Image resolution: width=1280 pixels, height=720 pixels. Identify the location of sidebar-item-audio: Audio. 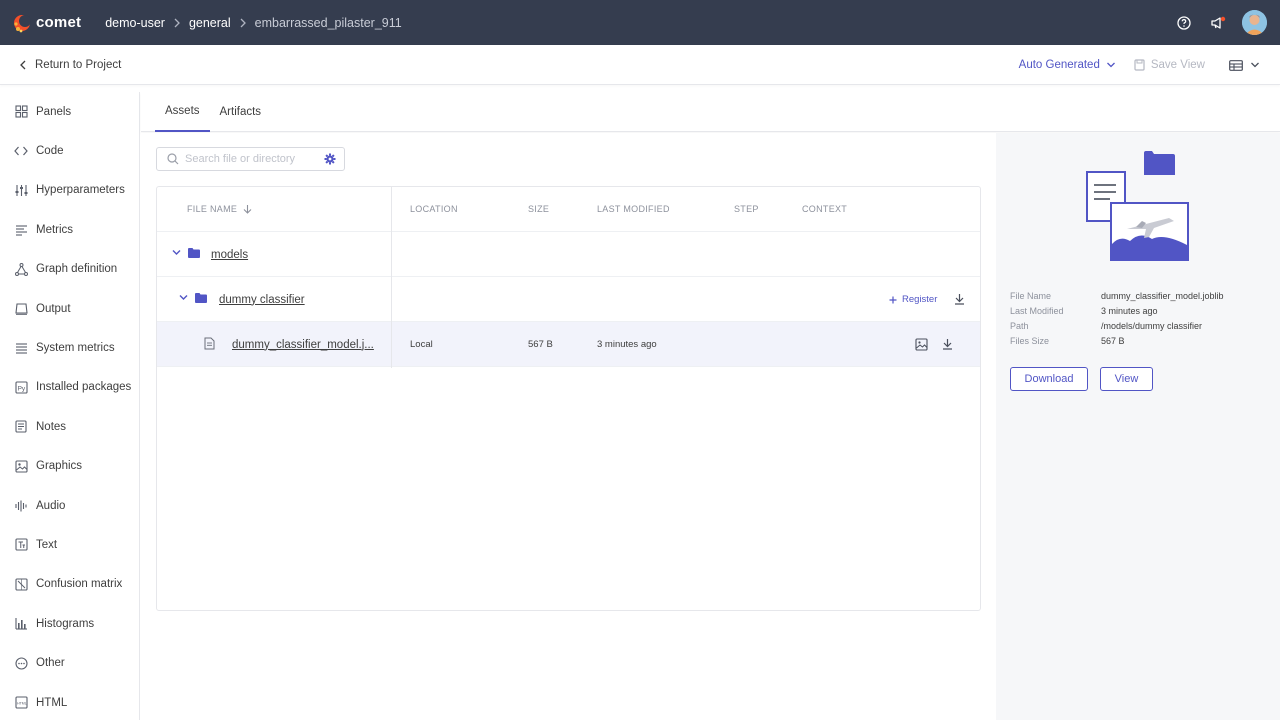
(69, 505).